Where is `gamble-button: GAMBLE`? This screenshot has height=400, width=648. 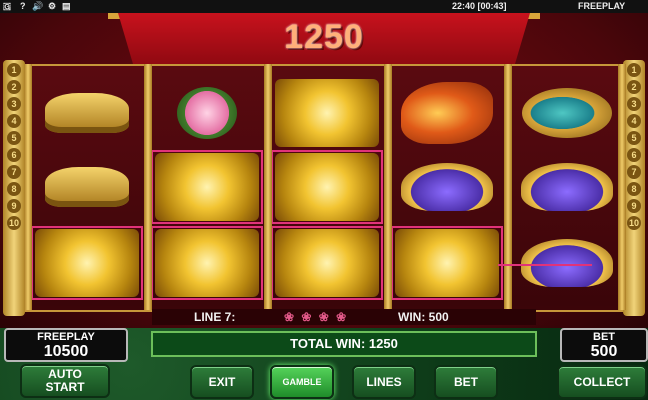 gamble-button: GAMBLE is located at coordinates (302, 382).